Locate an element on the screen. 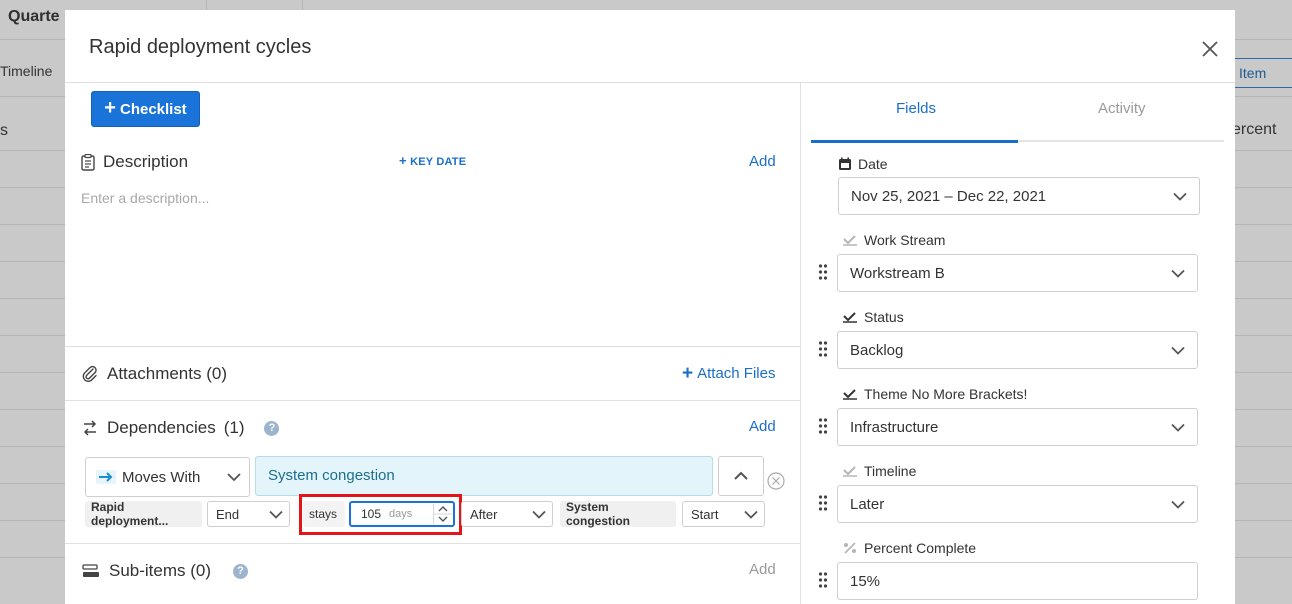 The height and width of the screenshot is (604, 1292). field-label-percent-complete: Percent Complete is located at coordinates (909, 548).